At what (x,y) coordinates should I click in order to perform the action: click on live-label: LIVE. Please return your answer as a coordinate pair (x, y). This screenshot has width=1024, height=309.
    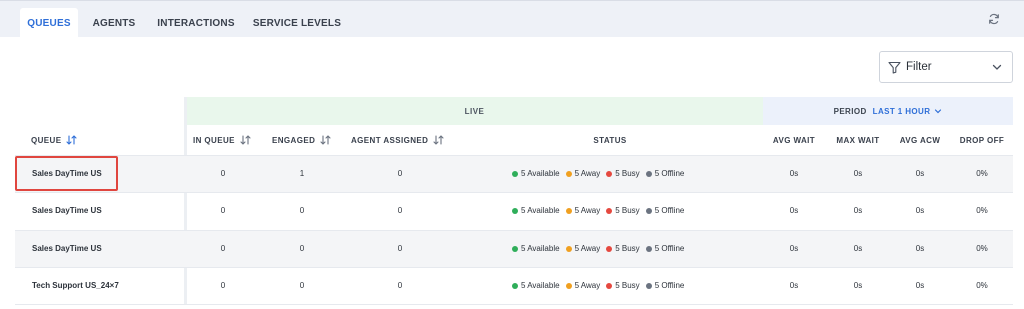
    Looking at the image, I should click on (474, 111).